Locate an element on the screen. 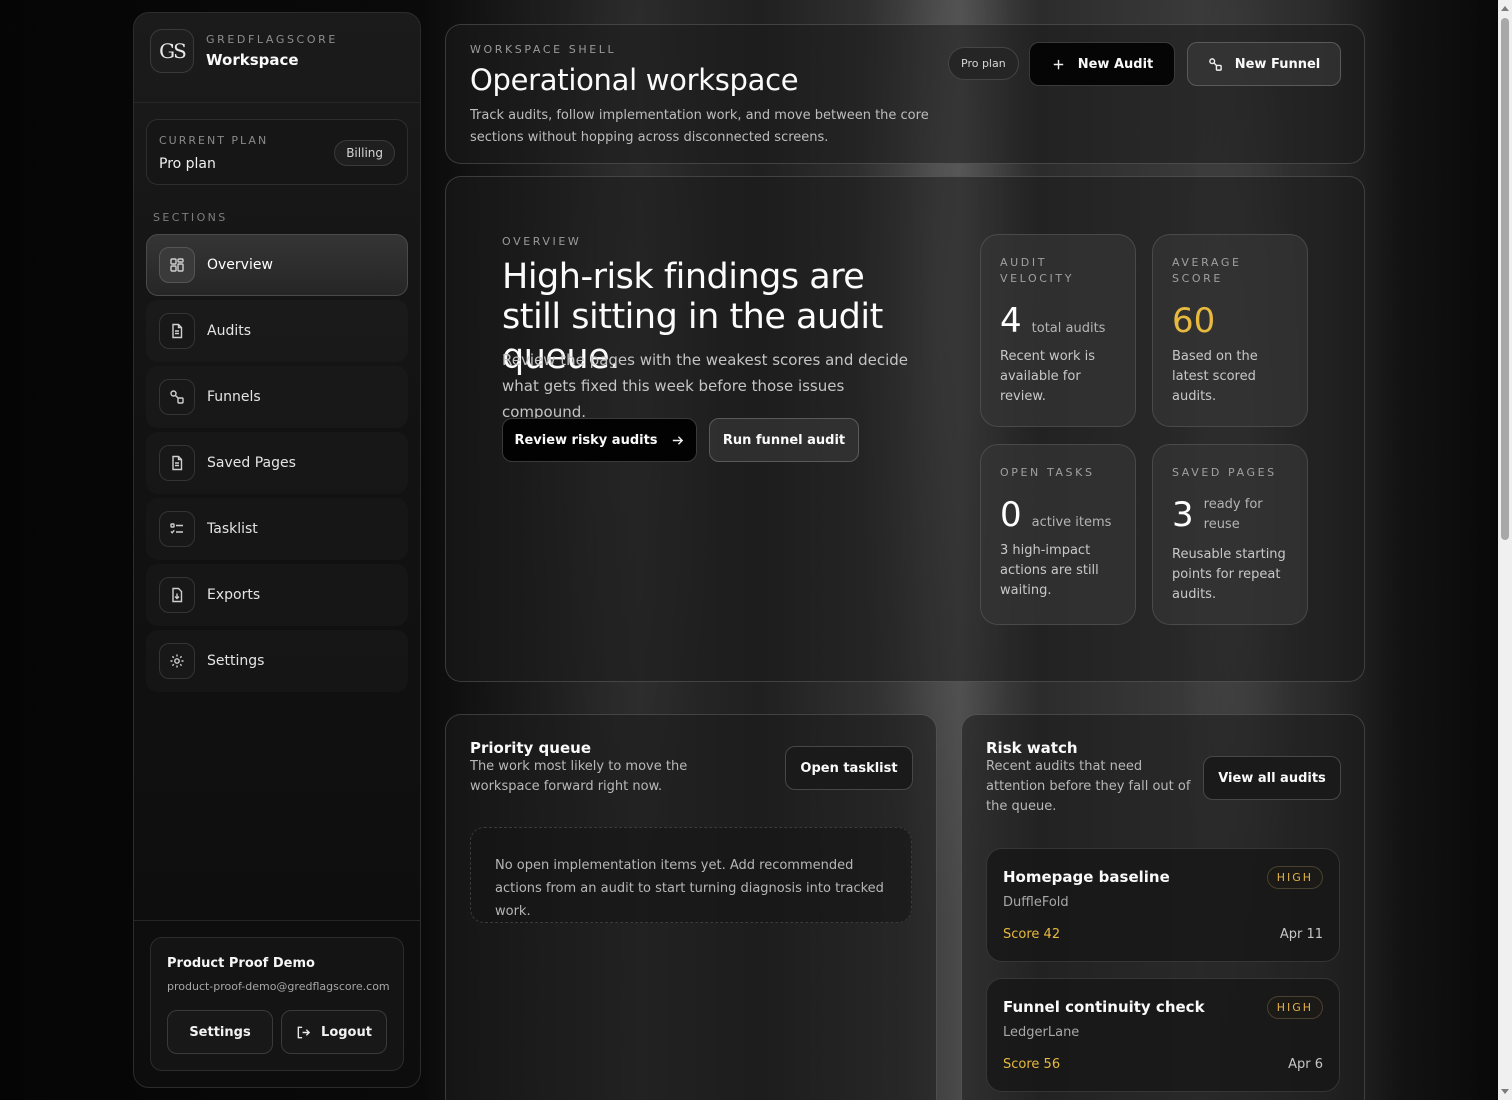 The height and width of the screenshot is (1100, 1512). view-all-audits-label: View all audits is located at coordinates (1272, 778).